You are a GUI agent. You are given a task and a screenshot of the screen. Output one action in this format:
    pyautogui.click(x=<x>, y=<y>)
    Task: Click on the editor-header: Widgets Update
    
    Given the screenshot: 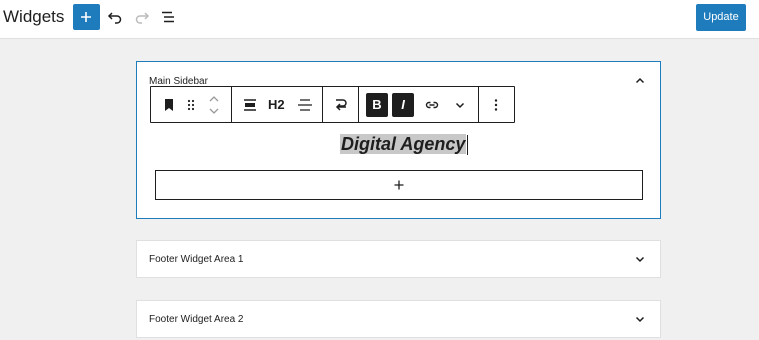 What is the action you would take?
    pyautogui.click(x=379, y=19)
    